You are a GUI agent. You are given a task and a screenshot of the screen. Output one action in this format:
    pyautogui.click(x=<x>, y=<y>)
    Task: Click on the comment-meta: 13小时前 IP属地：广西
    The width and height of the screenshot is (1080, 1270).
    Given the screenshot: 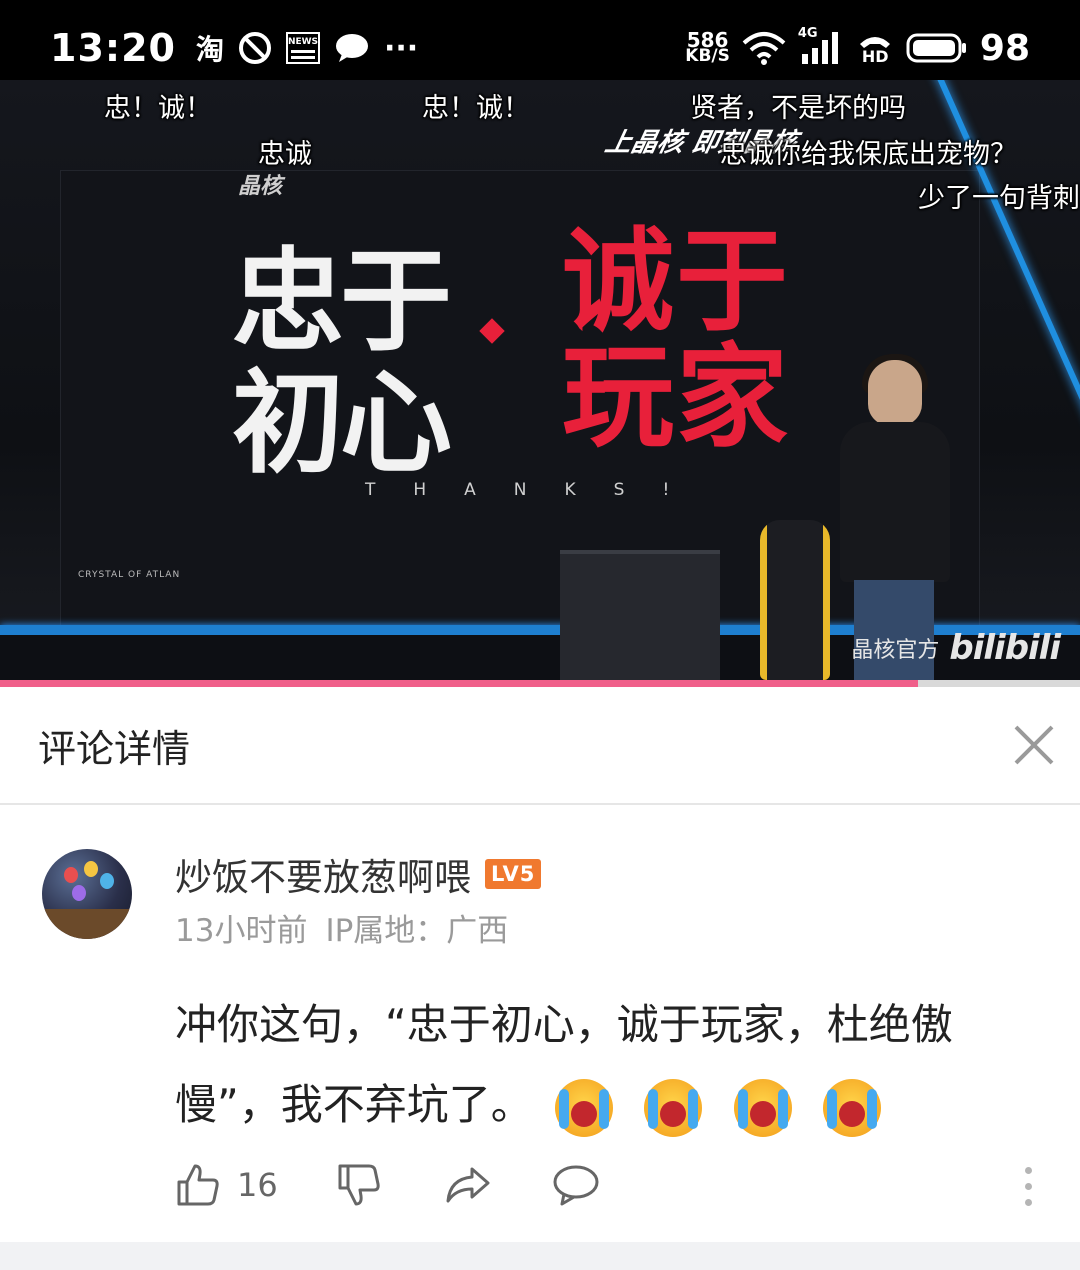 What is the action you would take?
    pyautogui.click(x=341, y=927)
    